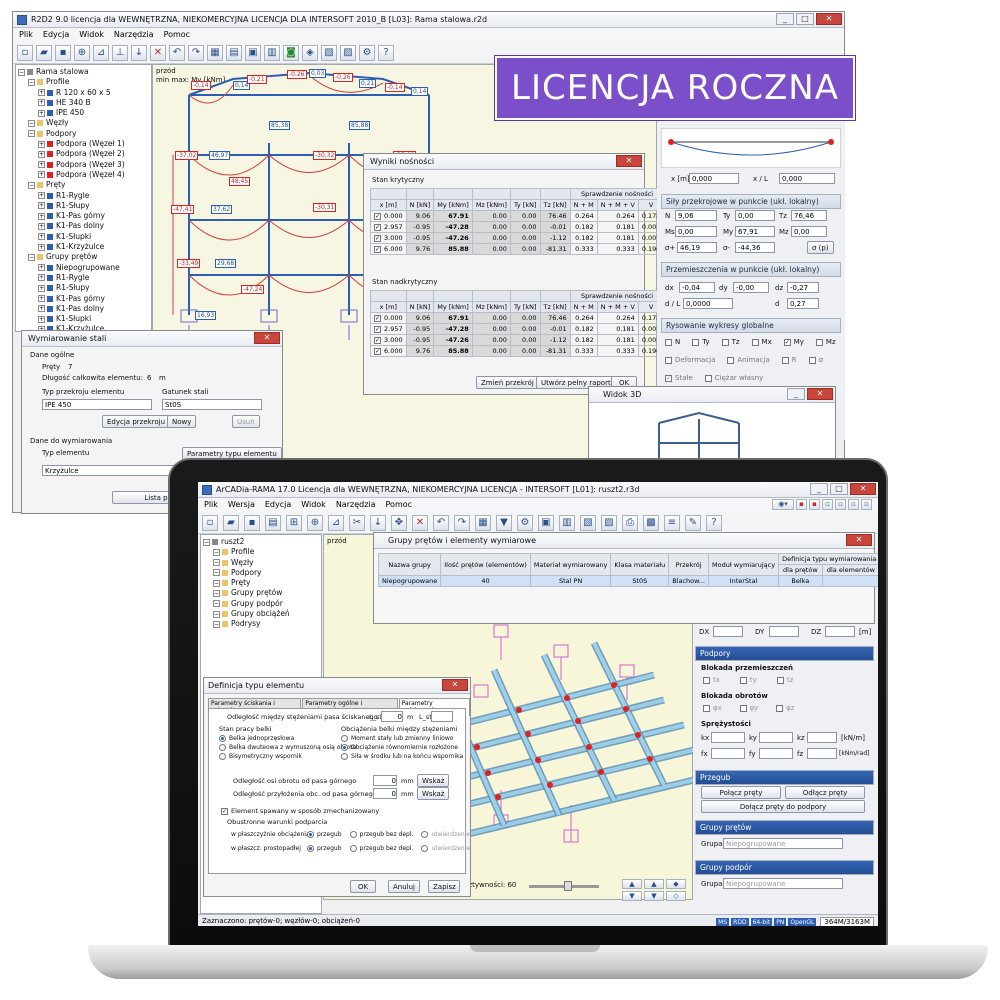  What do you see at coordinates (399, 522) in the screenshot?
I see `move-icon: ✥` at bounding box center [399, 522].